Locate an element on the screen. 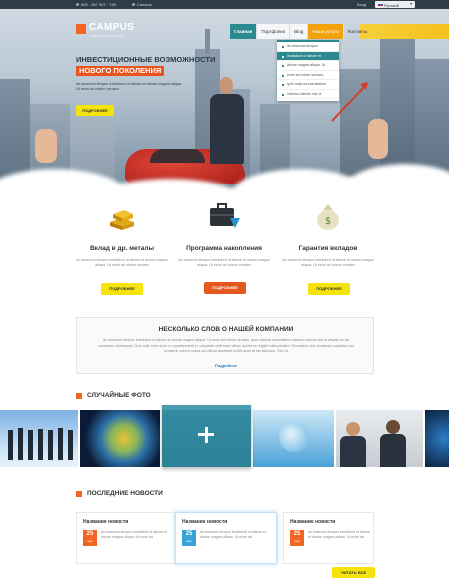 The height and width of the screenshot is (584, 449). phone-icon is located at coordinates (77, 5).